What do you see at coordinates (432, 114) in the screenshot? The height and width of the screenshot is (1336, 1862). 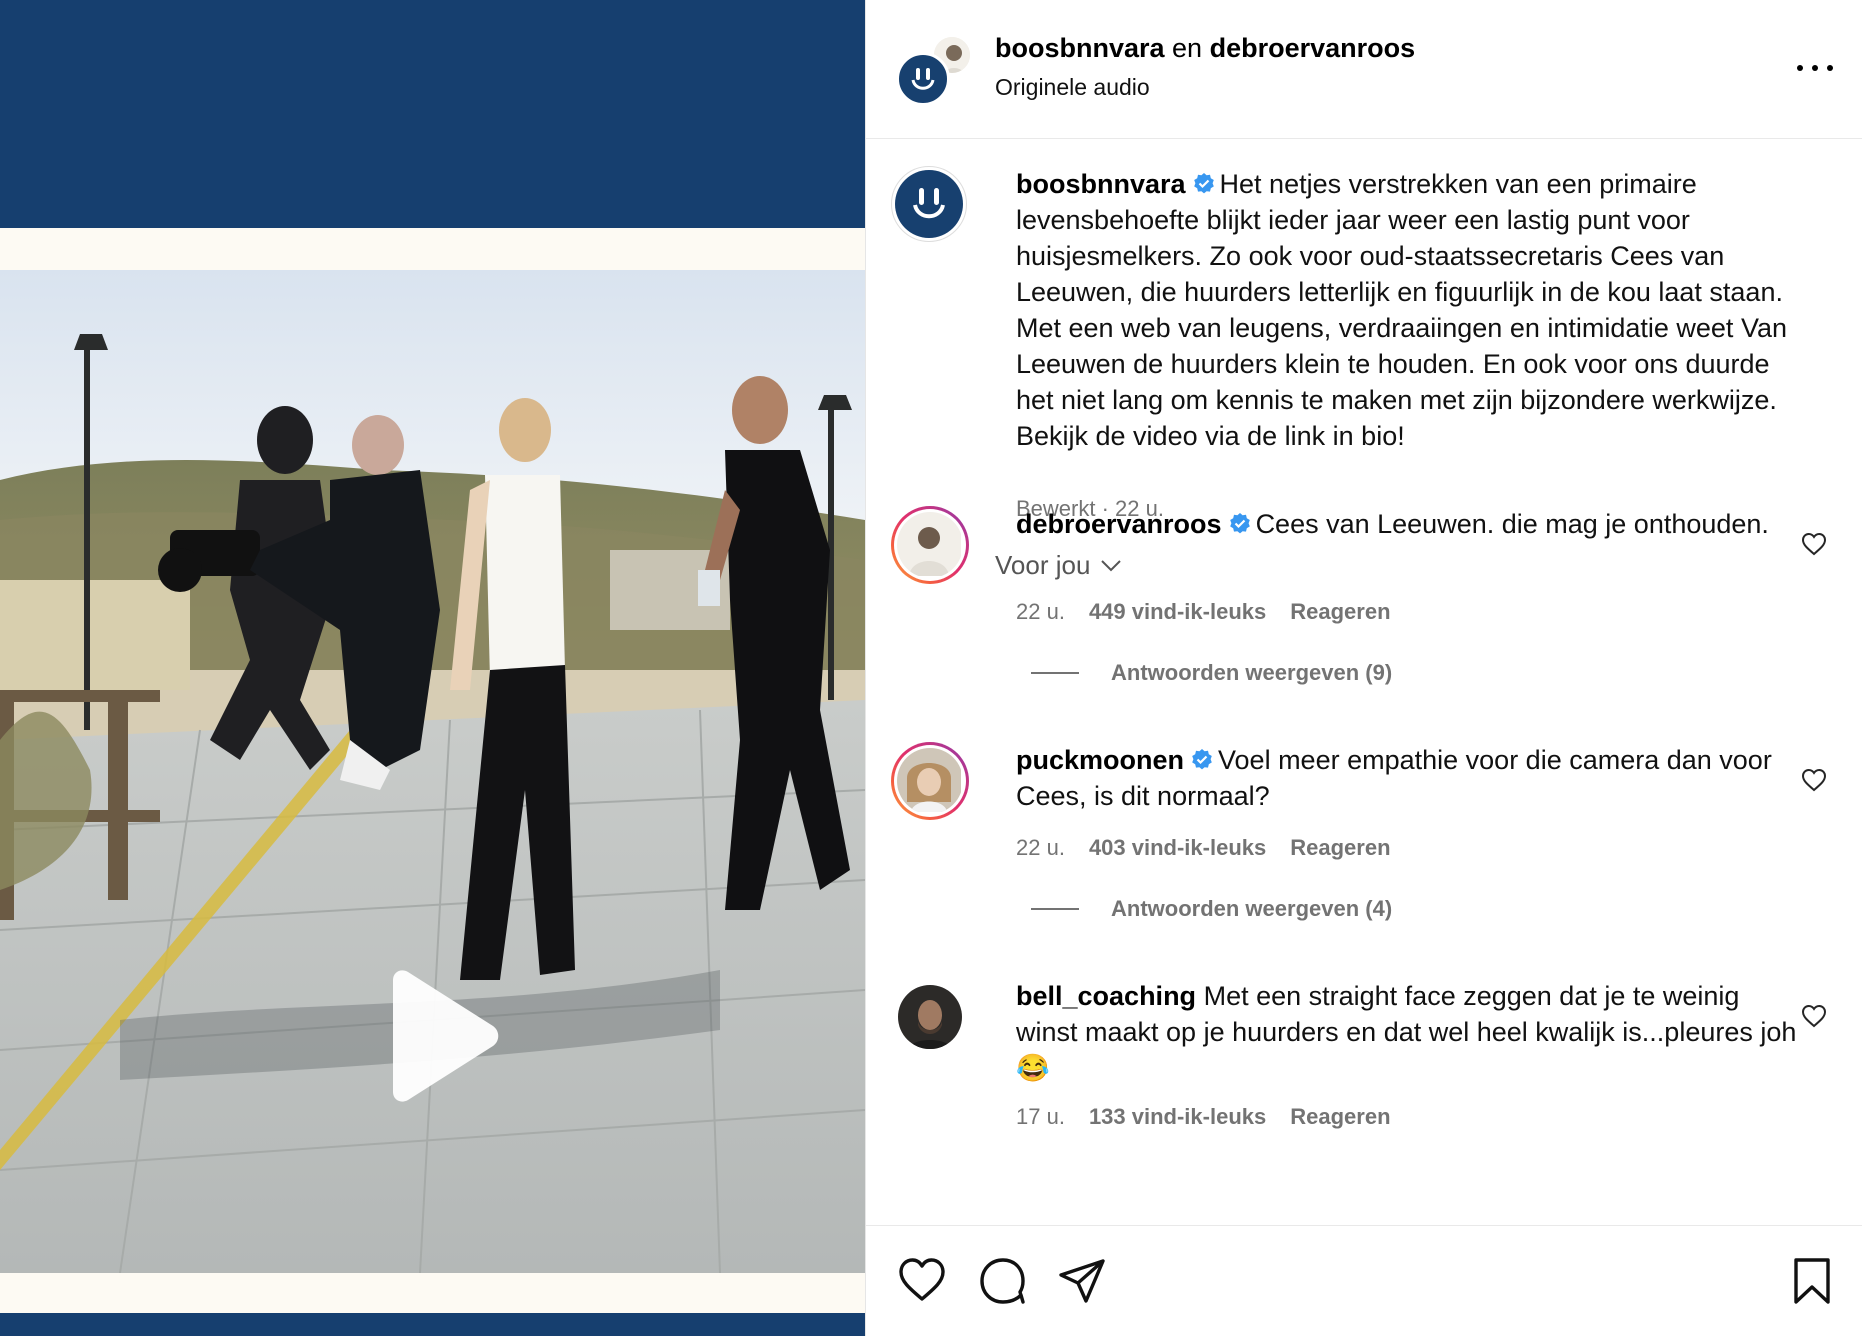 I see `video-top-band` at bounding box center [432, 114].